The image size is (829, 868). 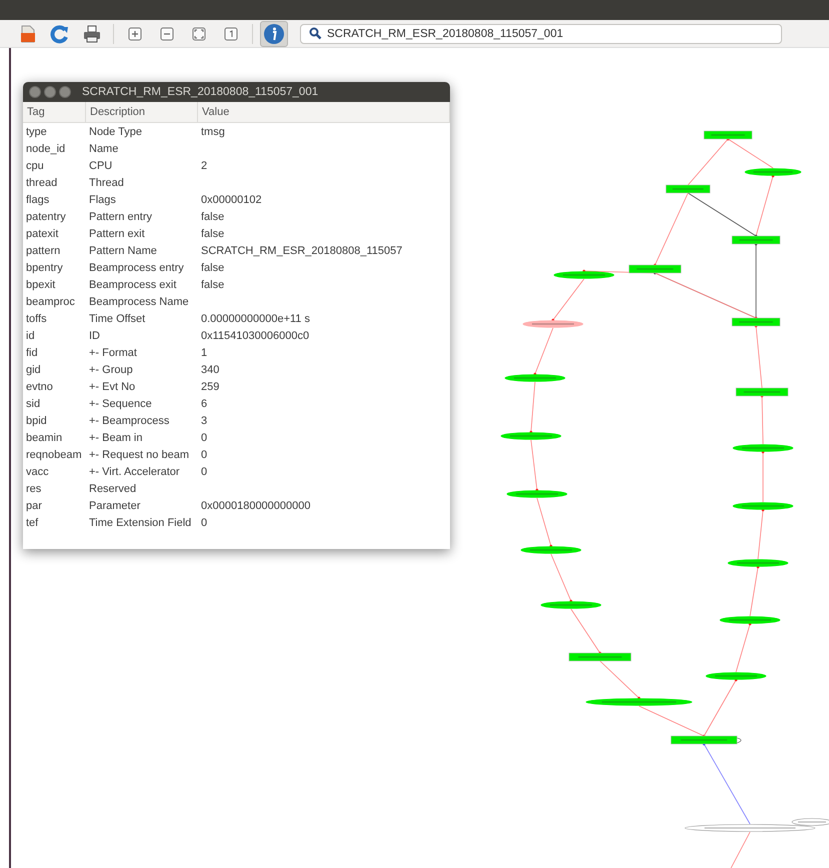 What do you see at coordinates (200, 92) in the screenshot?
I see `window-title: SCRATCH_RM_ESR_20180808_115057_001` at bounding box center [200, 92].